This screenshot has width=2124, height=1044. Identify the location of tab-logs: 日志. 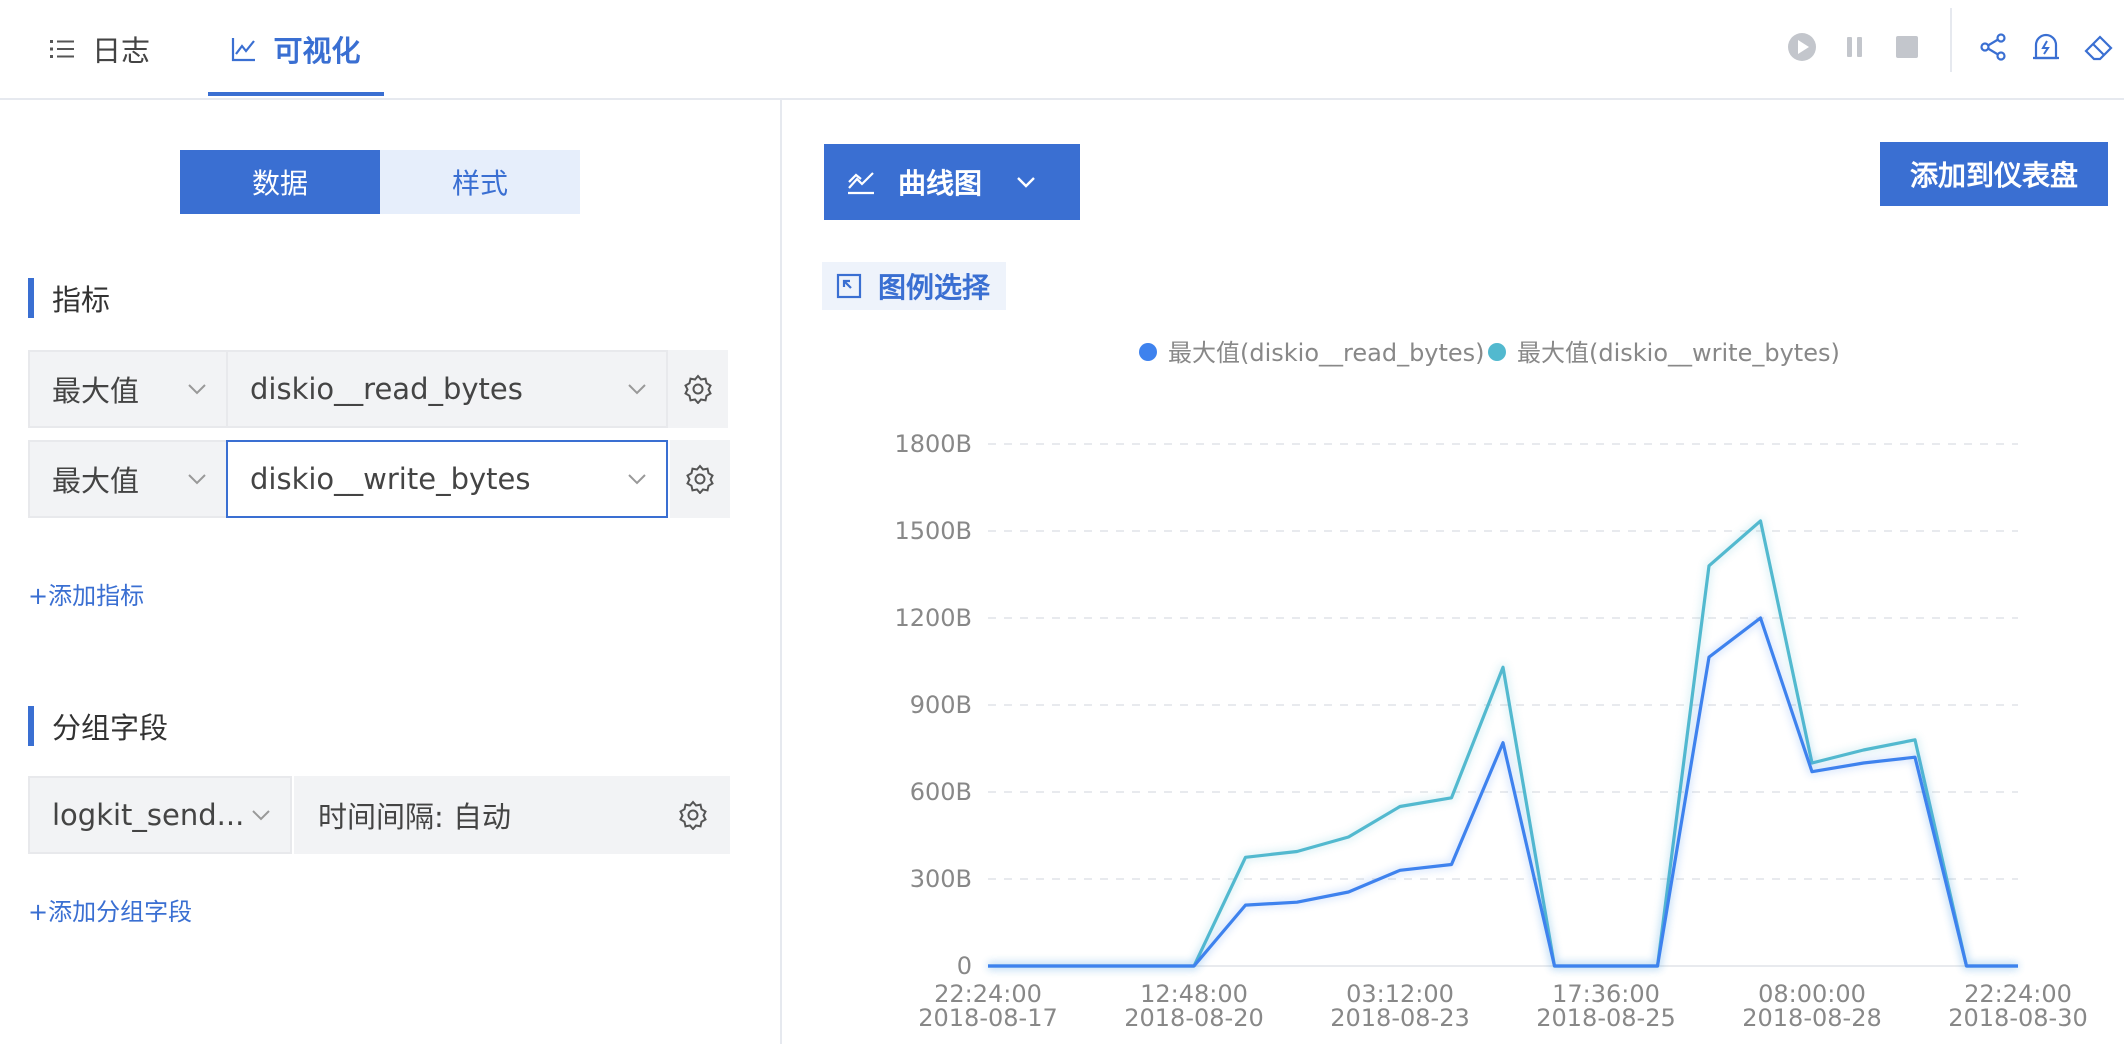
(100, 49).